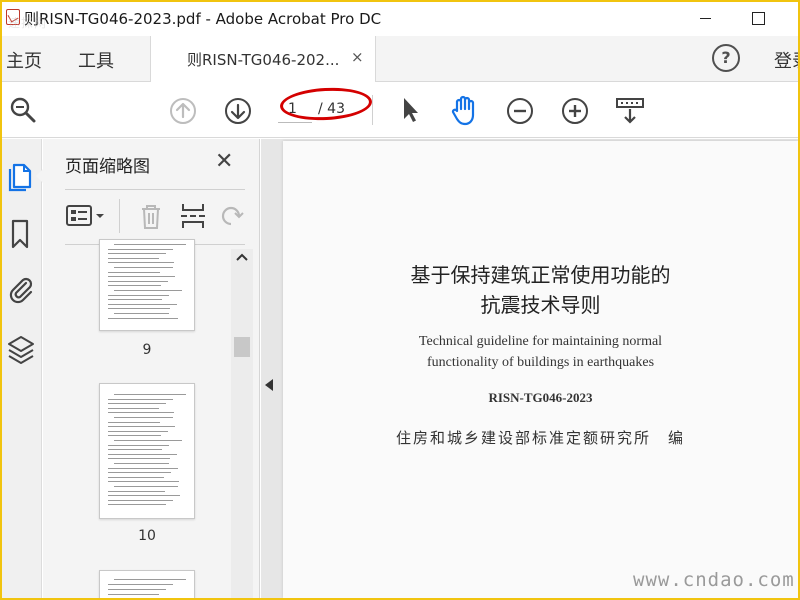 This screenshot has height=600, width=800. What do you see at coordinates (242, 347) in the screenshot?
I see `scroll-thumb` at bounding box center [242, 347].